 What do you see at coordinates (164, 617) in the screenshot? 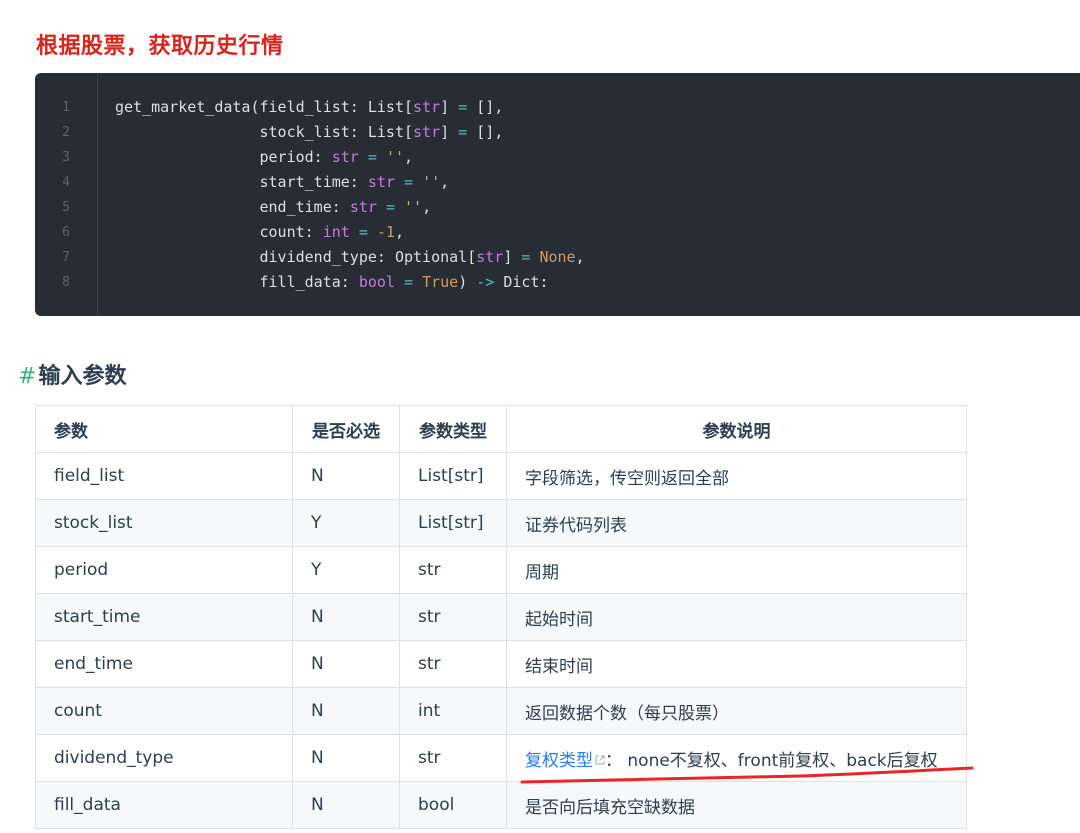
I see `cell-param: start_time` at bounding box center [164, 617].